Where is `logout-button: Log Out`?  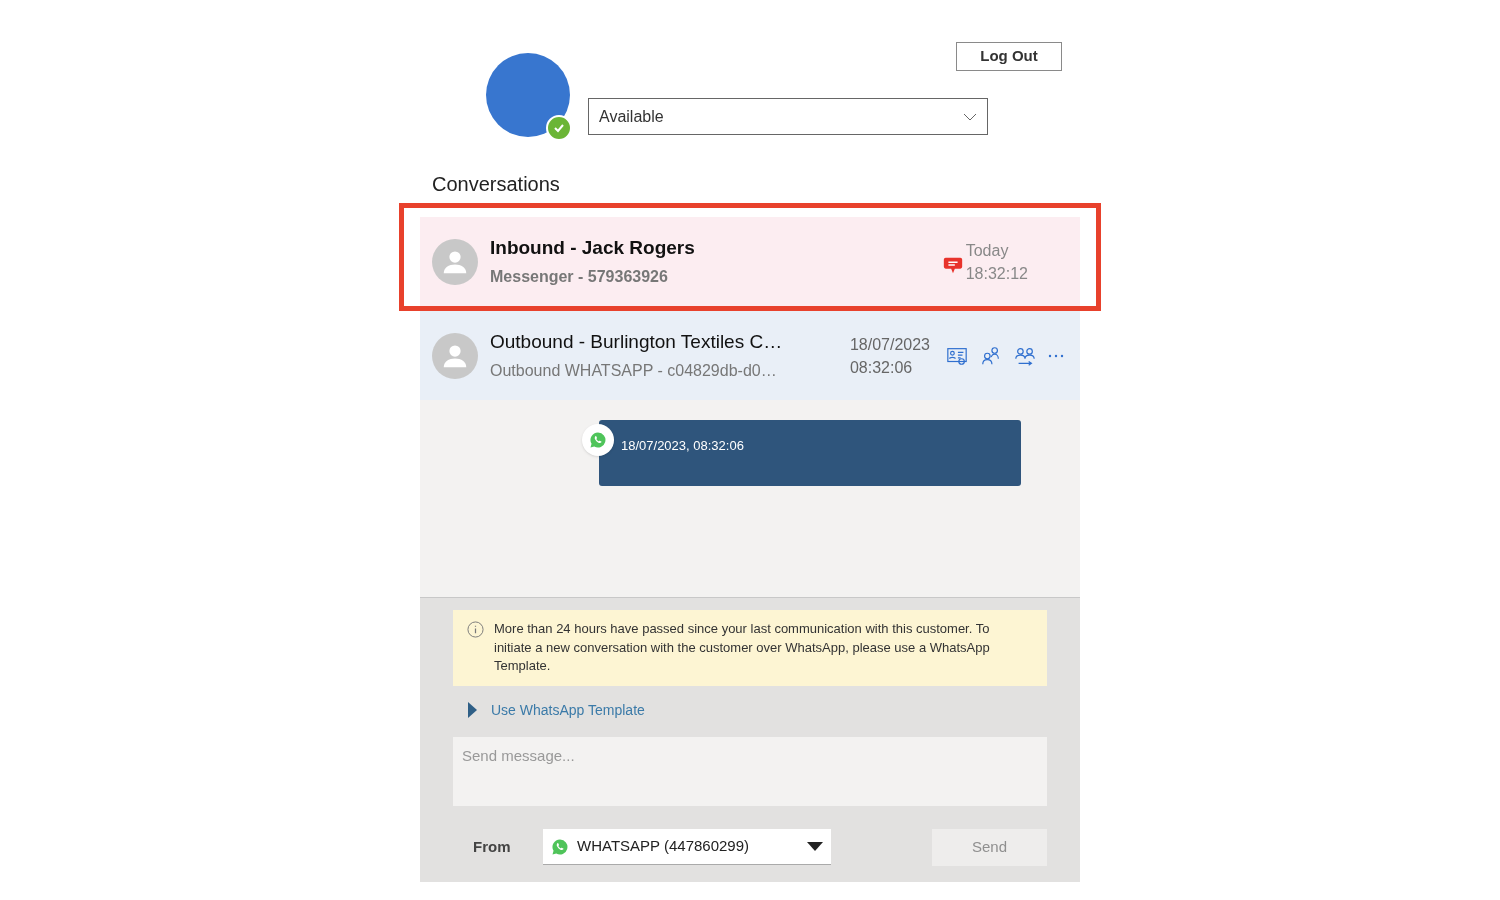
logout-button: Log Out is located at coordinates (1009, 56).